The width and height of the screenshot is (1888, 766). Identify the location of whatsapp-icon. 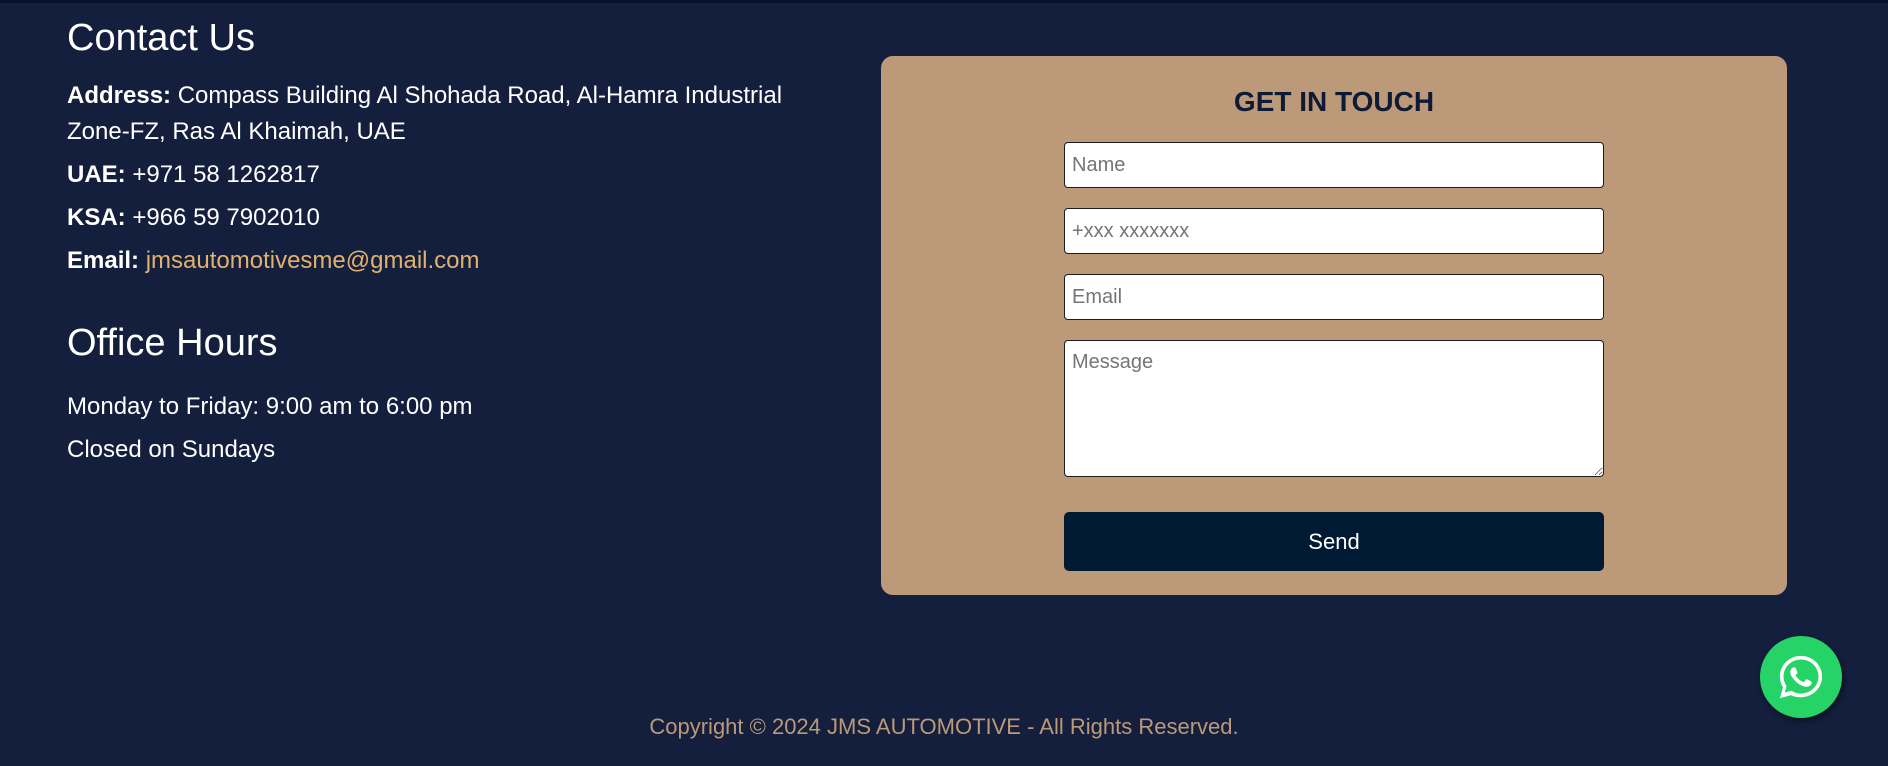
(1801, 677).